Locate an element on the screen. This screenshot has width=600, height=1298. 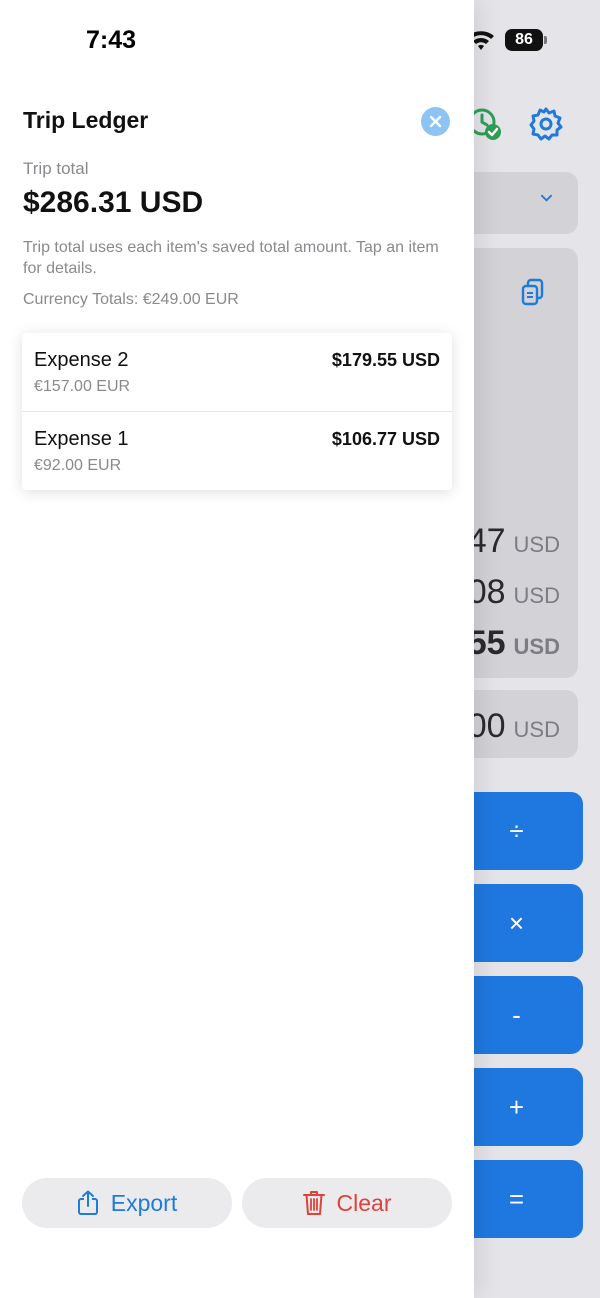
gear-icon is located at coordinates (546, 124).